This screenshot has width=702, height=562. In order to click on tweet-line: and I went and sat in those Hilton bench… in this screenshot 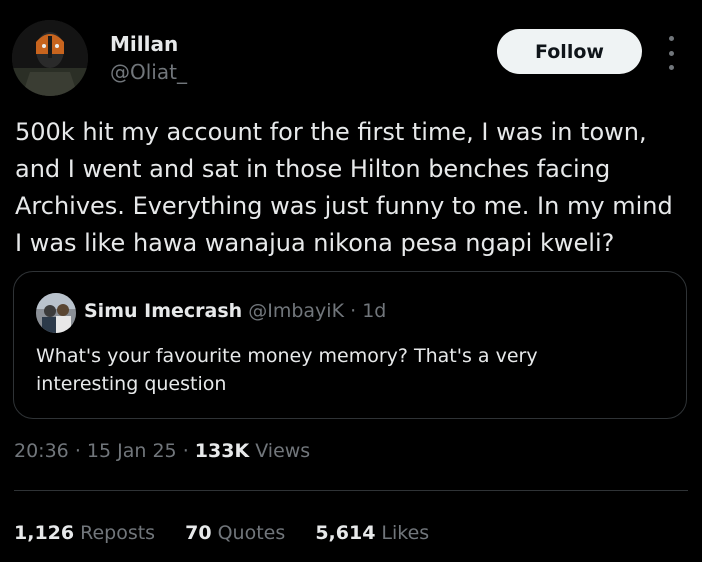, I will do `click(313, 169)`.